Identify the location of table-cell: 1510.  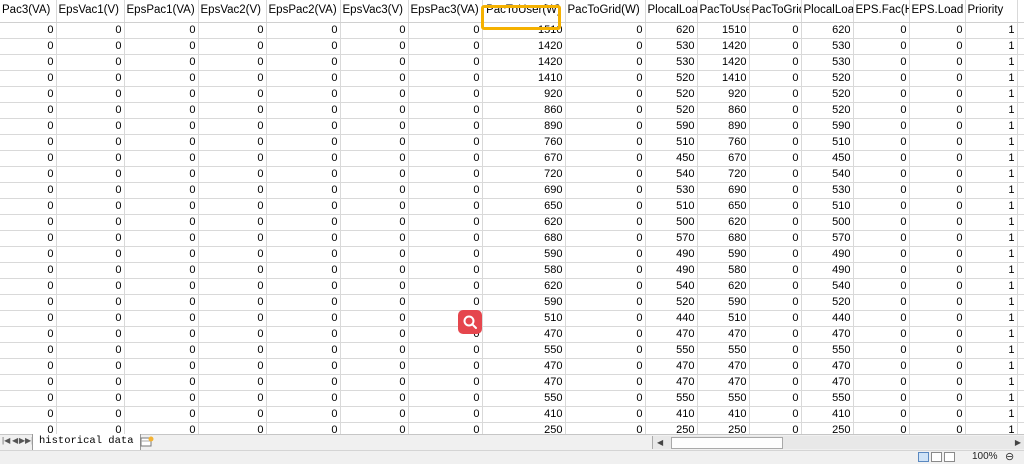
(524, 30).